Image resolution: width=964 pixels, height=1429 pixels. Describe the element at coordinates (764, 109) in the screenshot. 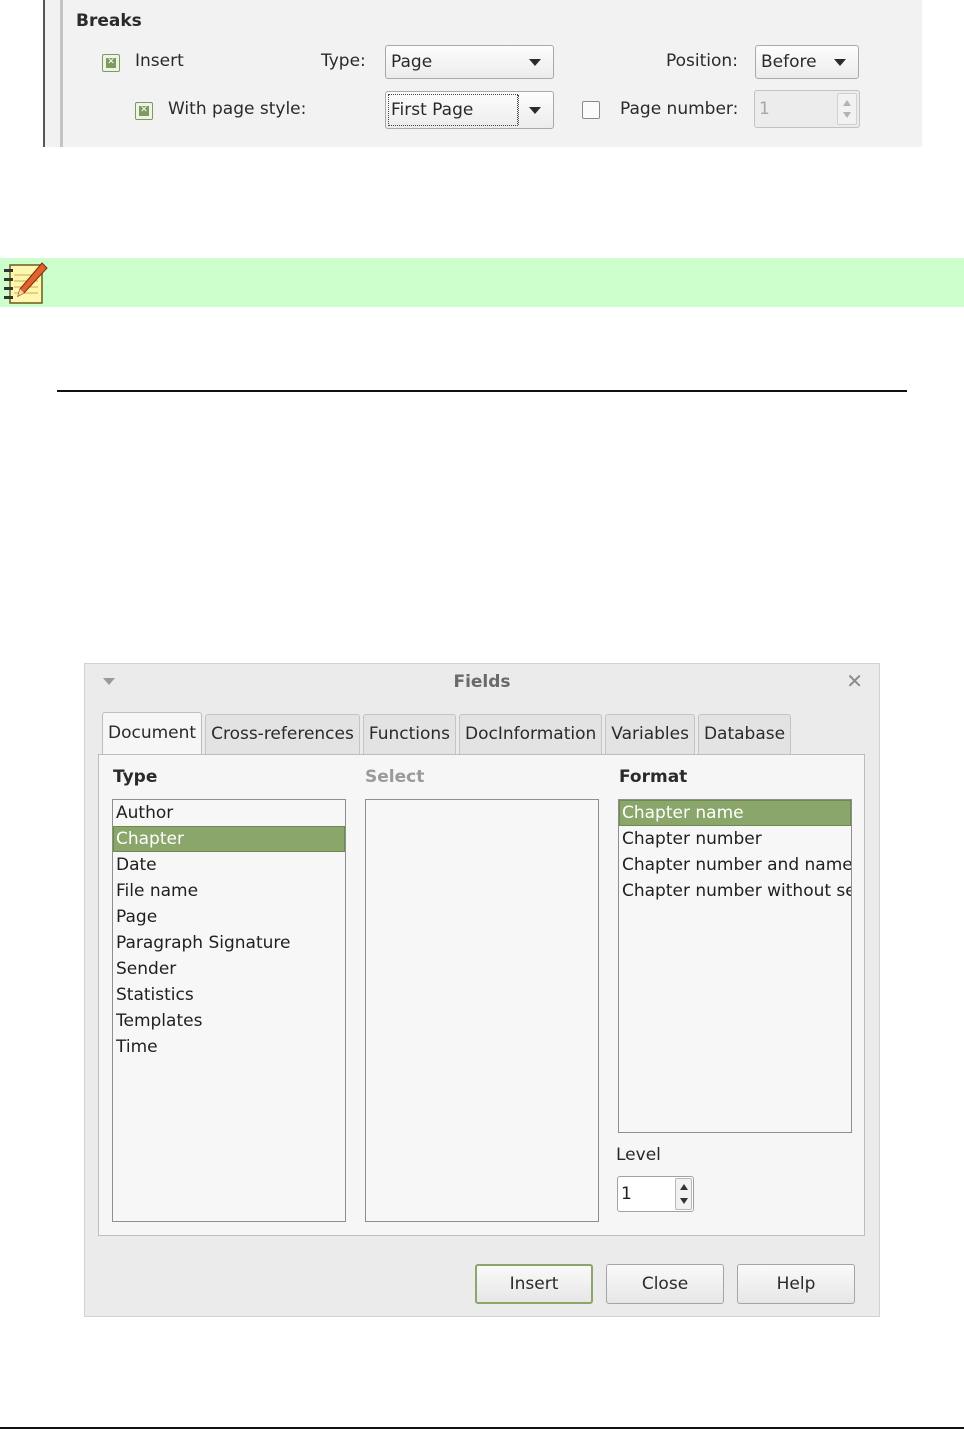

I see `page-number-value: 1` at that location.